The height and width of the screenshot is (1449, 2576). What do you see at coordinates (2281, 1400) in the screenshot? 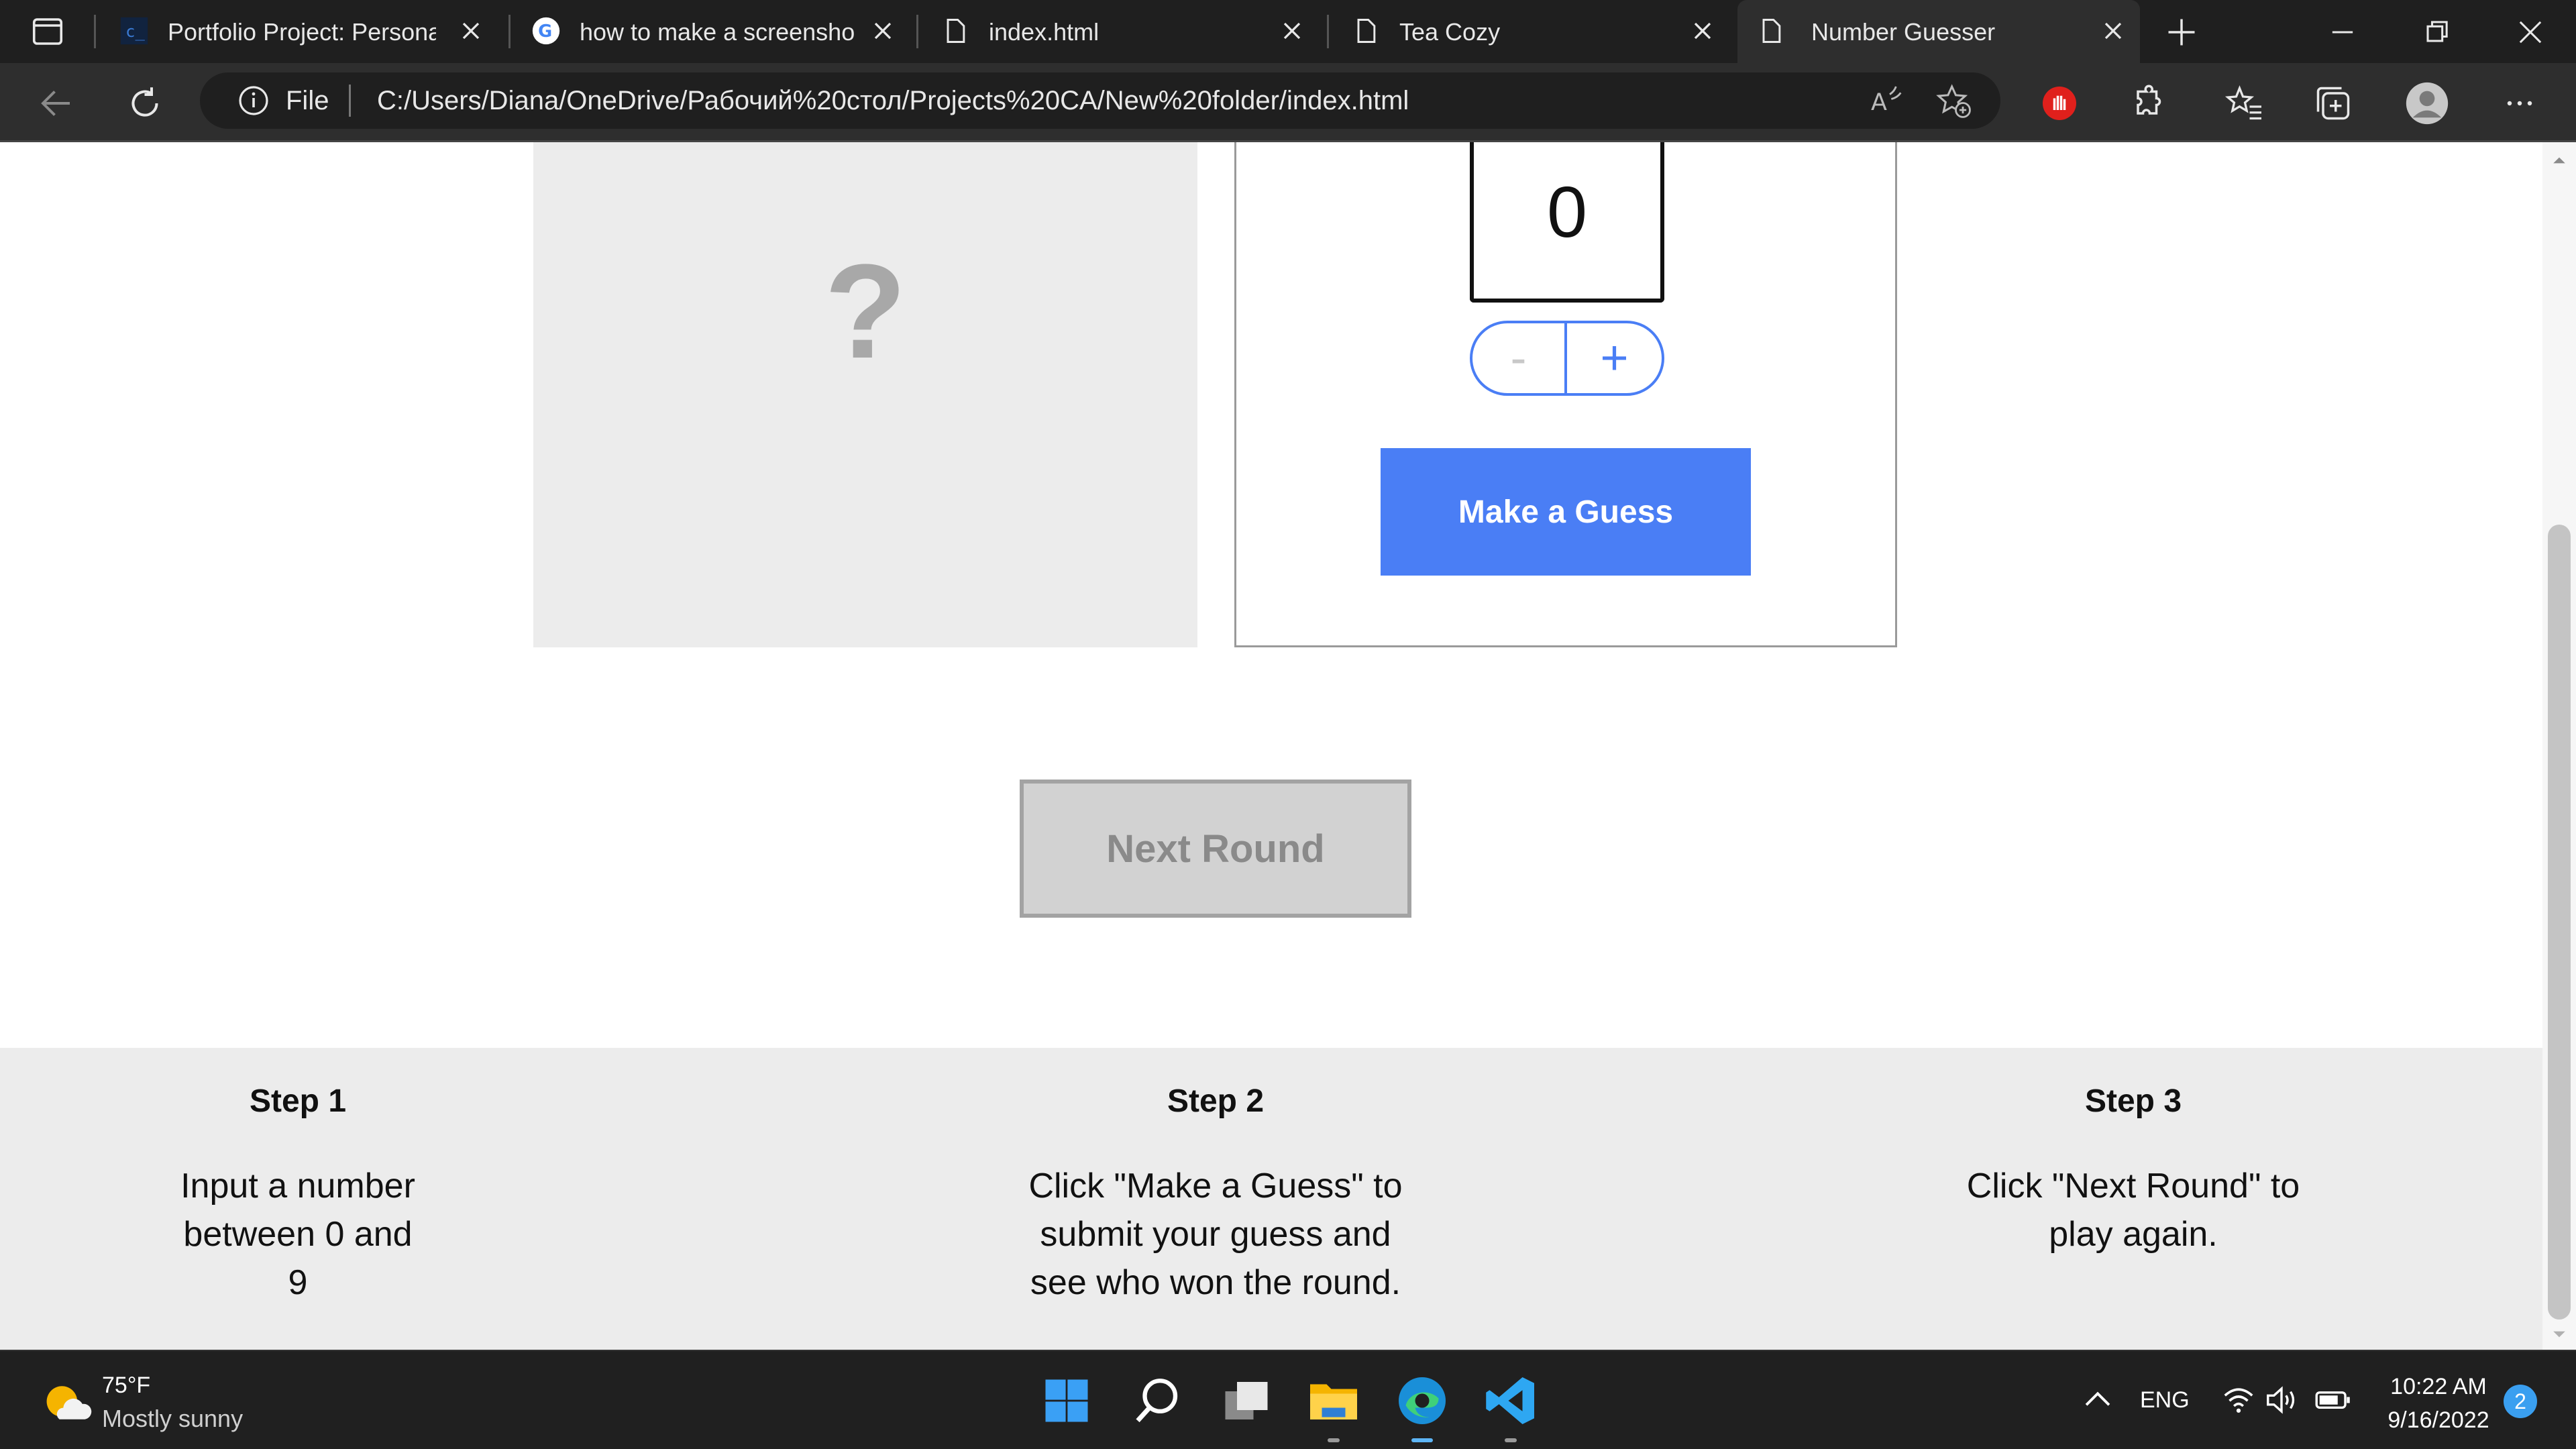
I see `volume-icon` at bounding box center [2281, 1400].